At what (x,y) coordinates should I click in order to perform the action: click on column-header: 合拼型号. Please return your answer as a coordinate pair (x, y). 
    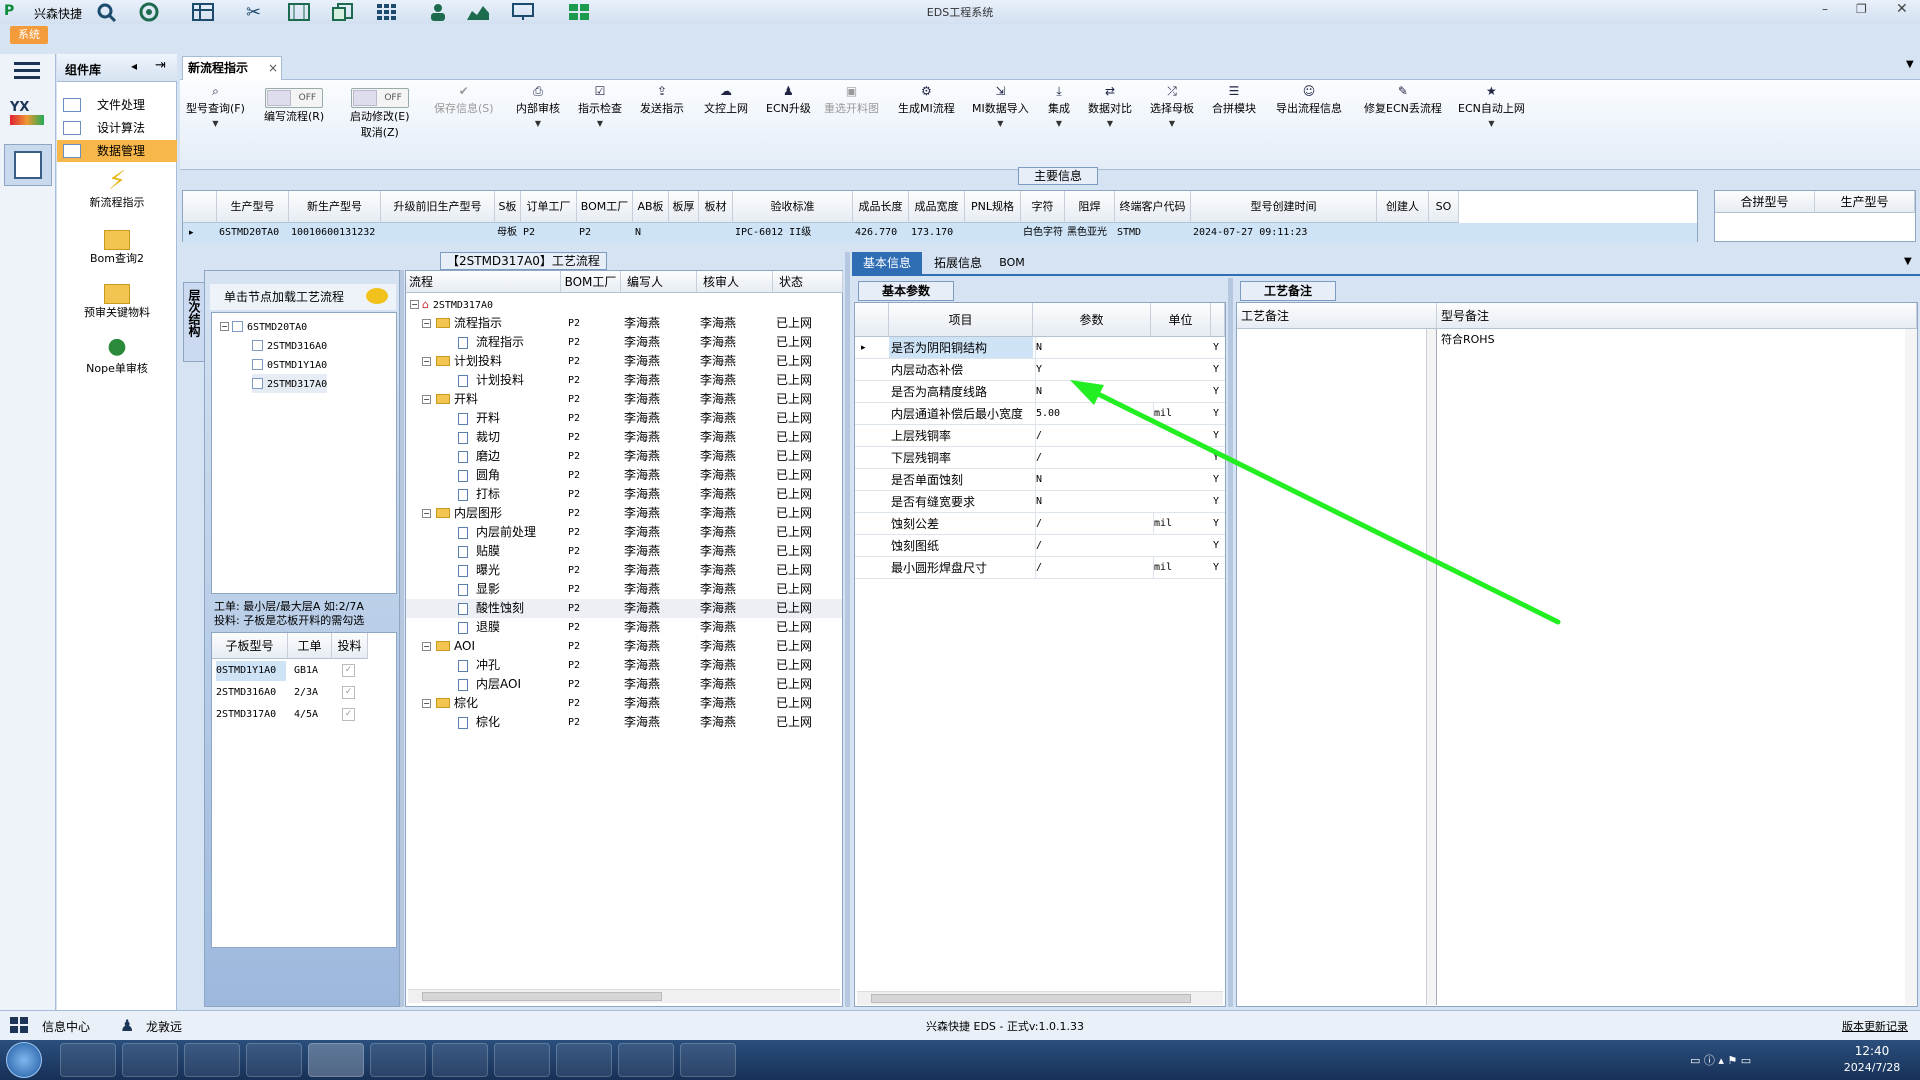
    Looking at the image, I should click on (1765, 202).